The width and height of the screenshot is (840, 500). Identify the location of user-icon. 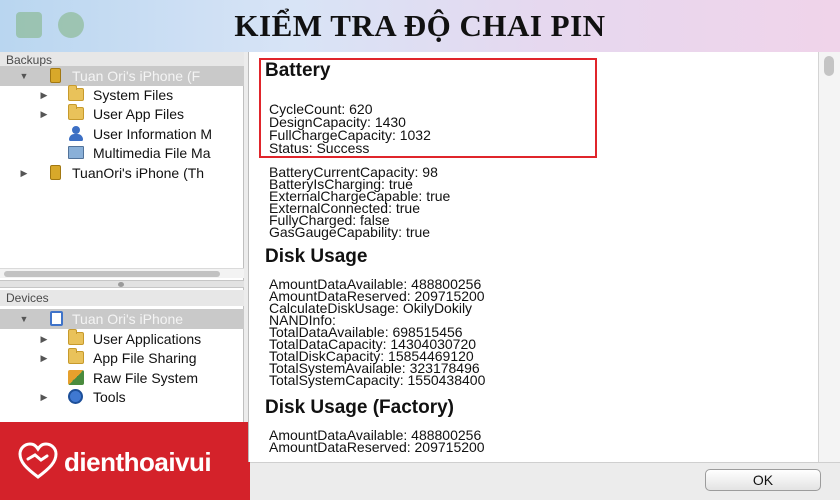
(76, 133).